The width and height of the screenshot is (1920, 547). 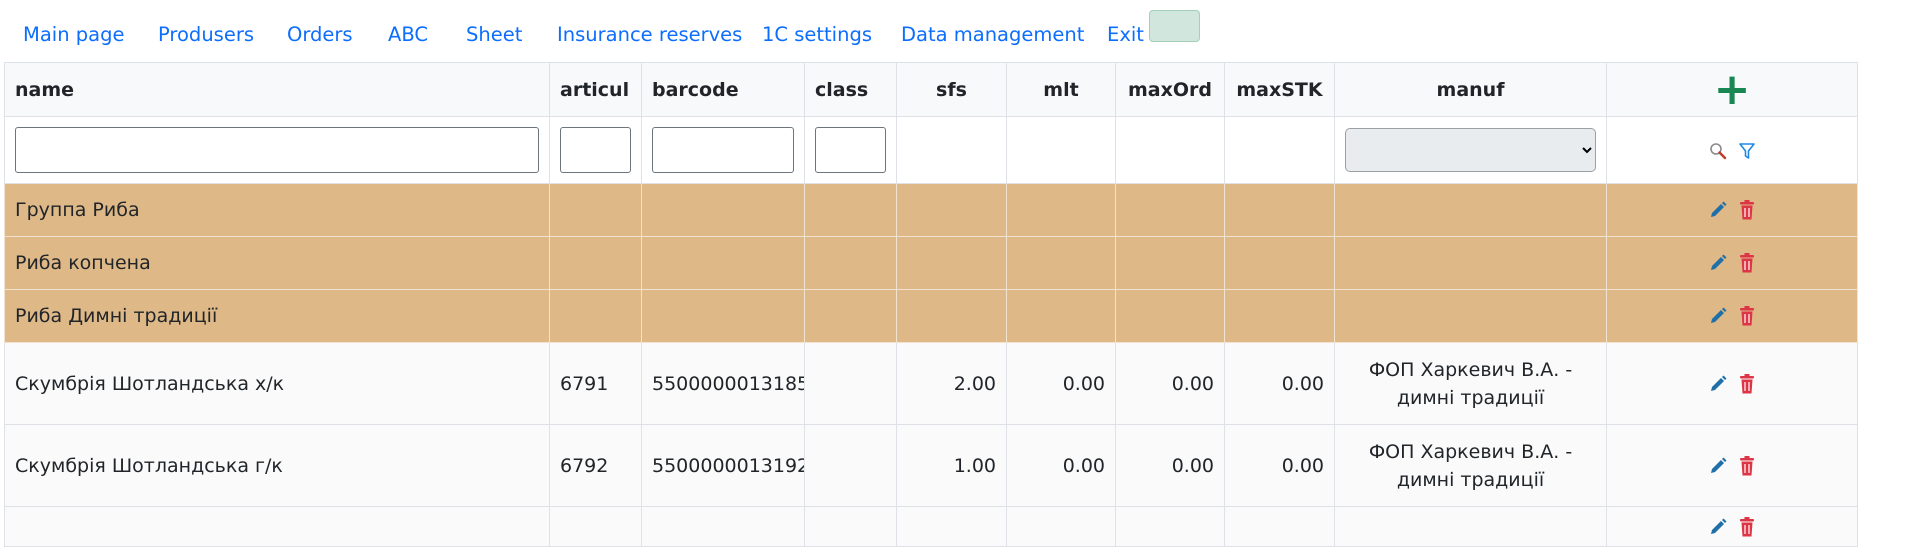 What do you see at coordinates (1747, 151) in the screenshot?
I see `filter-icon` at bounding box center [1747, 151].